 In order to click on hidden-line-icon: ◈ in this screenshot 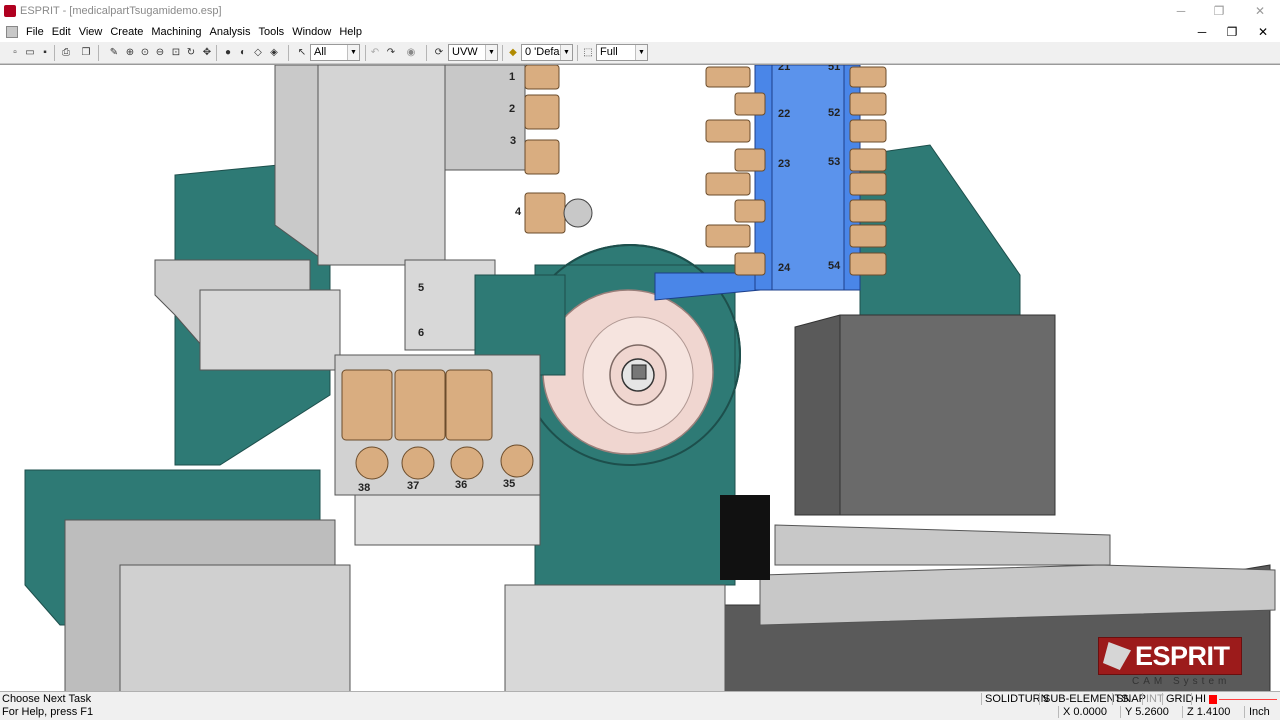, I will do `click(274, 52)`.